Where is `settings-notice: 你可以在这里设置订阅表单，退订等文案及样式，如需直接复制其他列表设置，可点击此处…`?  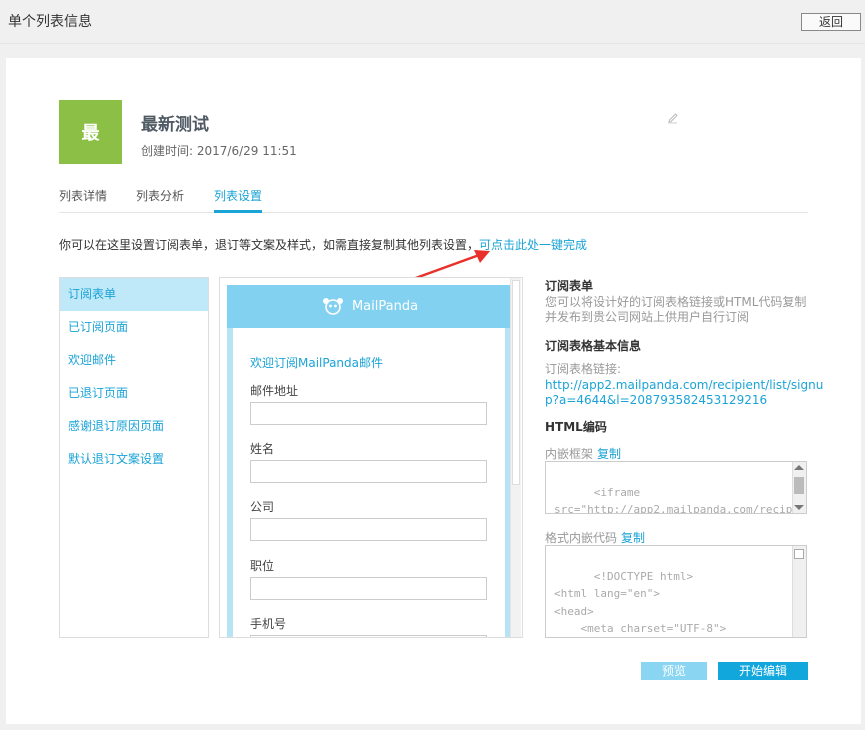 settings-notice: 你可以在这里设置订阅表单，退订等文案及样式，如需直接复制其他列表设置，可点击此处… is located at coordinates (323, 244).